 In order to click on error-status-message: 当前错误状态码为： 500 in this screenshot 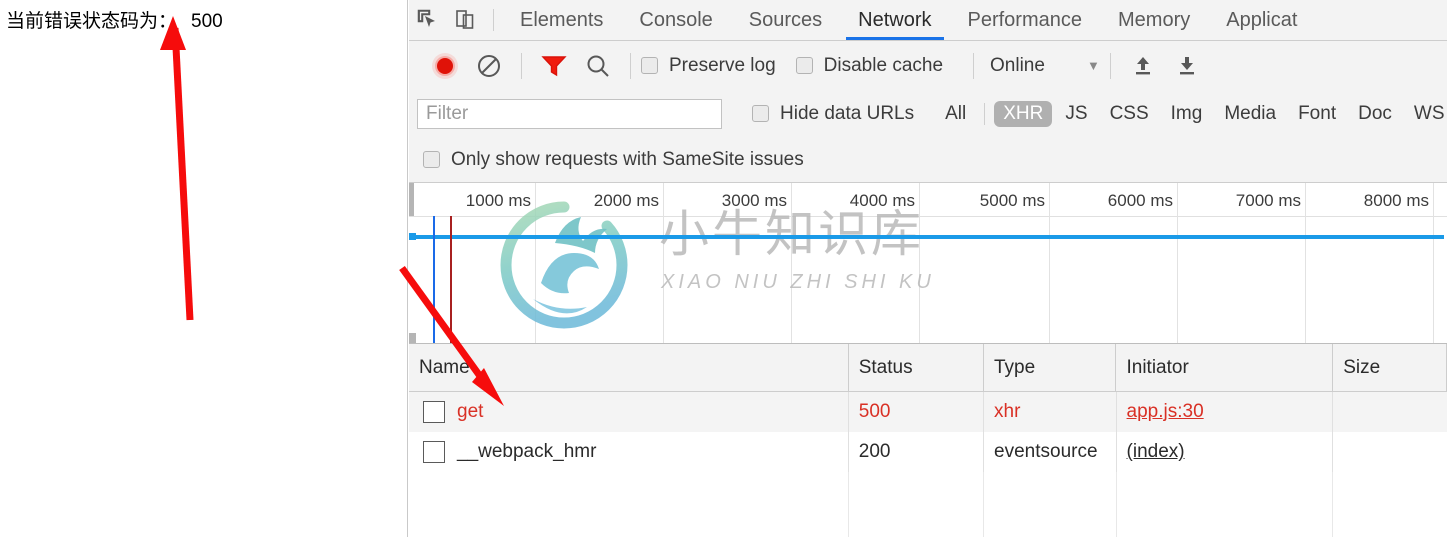, I will do `click(114, 19)`.